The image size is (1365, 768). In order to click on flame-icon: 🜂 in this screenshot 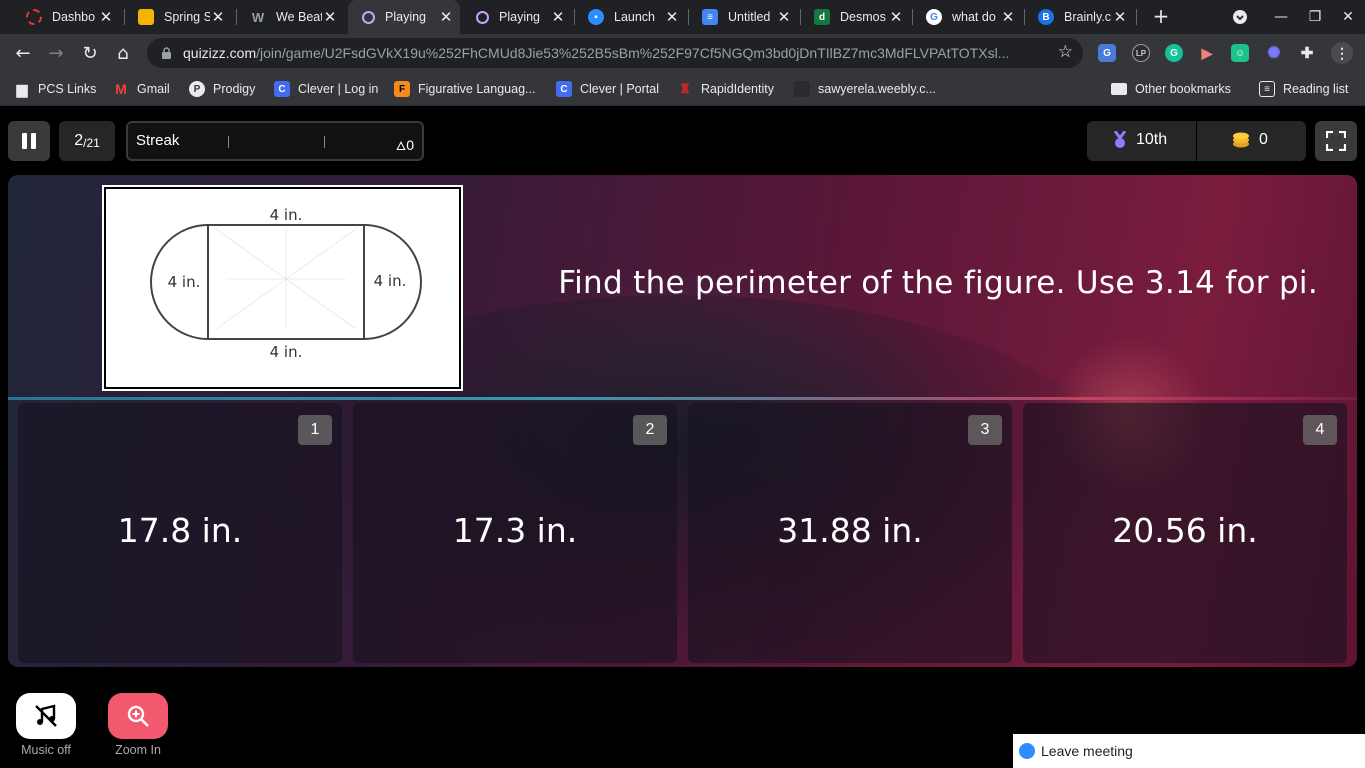, I will do `click(401, 146)`.